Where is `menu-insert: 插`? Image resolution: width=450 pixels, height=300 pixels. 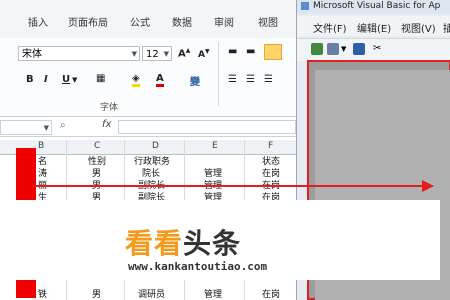 menu-insert: 插 is located at coordinates (446, 27).